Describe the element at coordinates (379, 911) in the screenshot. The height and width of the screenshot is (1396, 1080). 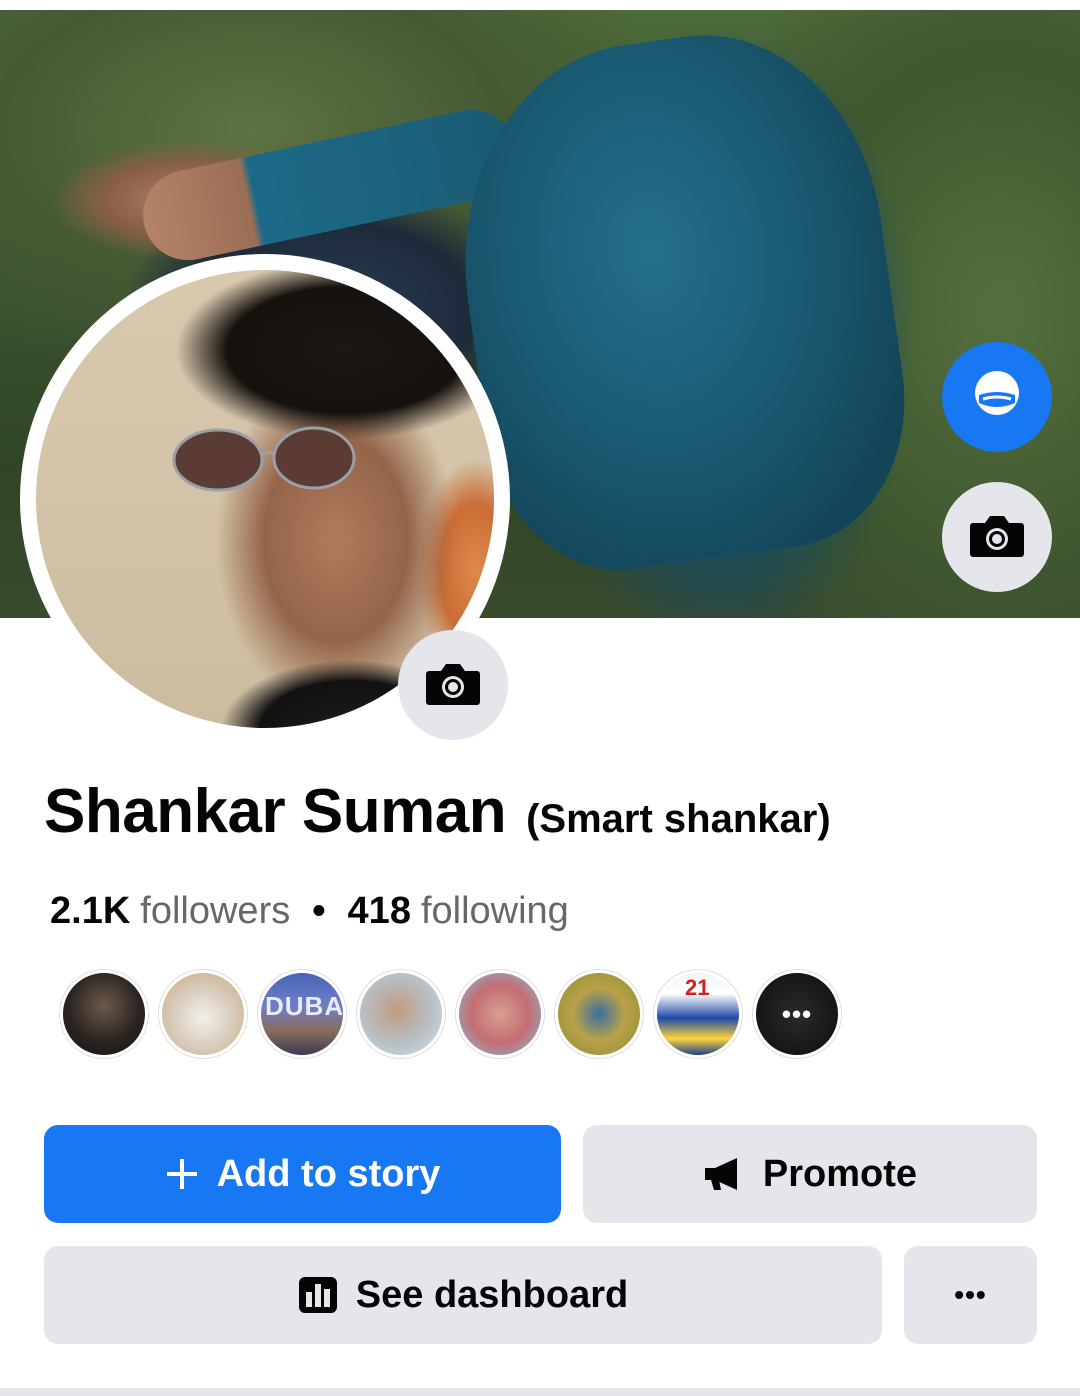
I see `following-count: 418` at that location.